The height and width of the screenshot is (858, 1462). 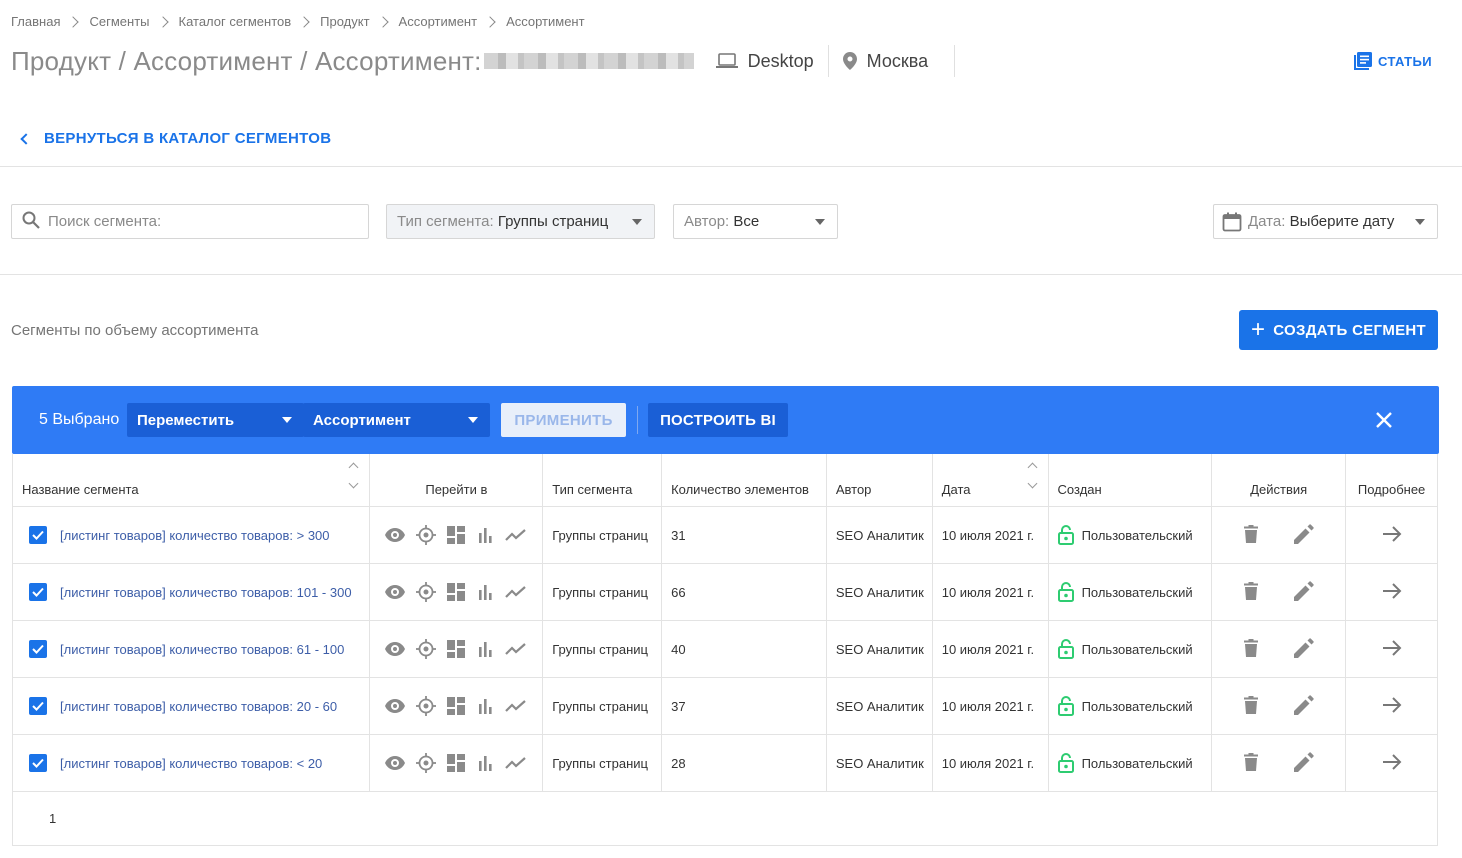 What do you see at coordinates (192, 480) in the screenshot?
I see `column-header-name: Название сегмента` at bounding box center [192, 480].